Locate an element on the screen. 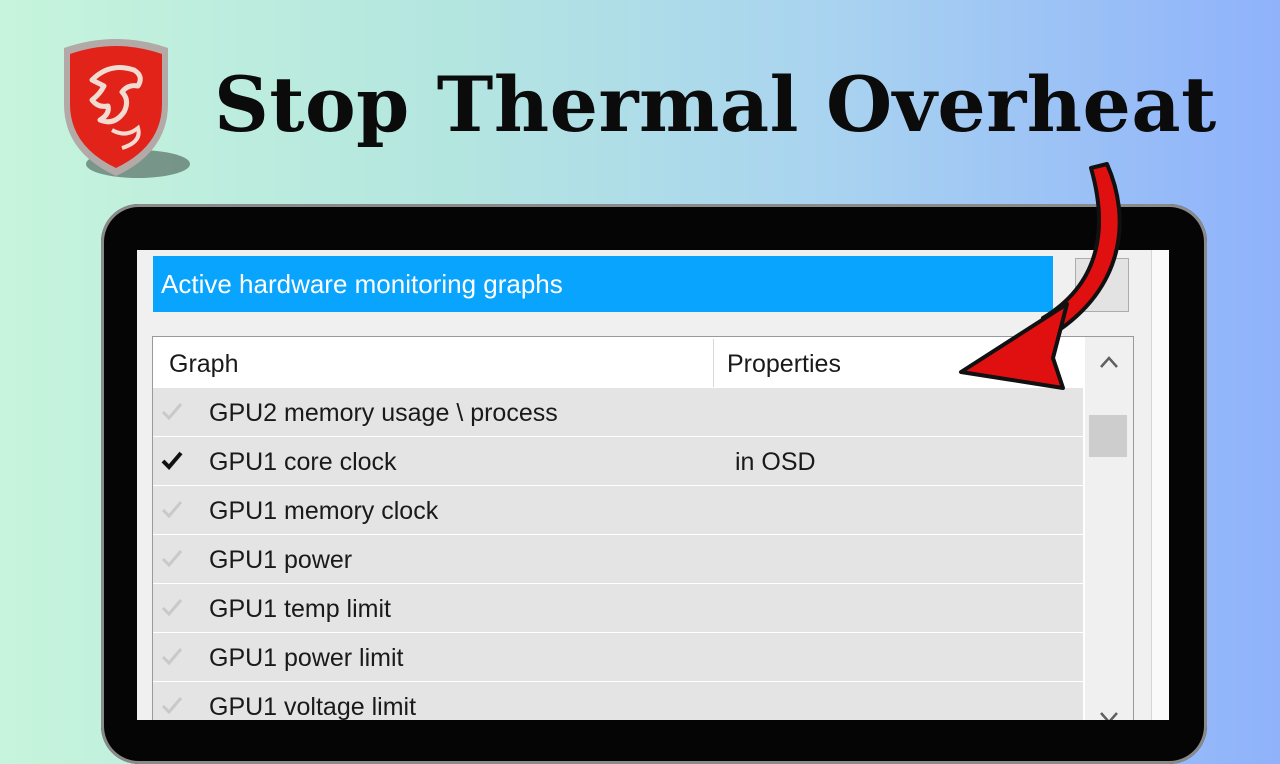 The width and height of the screenshot is (1280, 764). graph-name: GPU2 memory usage \ process is located at coordinates (383, 413).